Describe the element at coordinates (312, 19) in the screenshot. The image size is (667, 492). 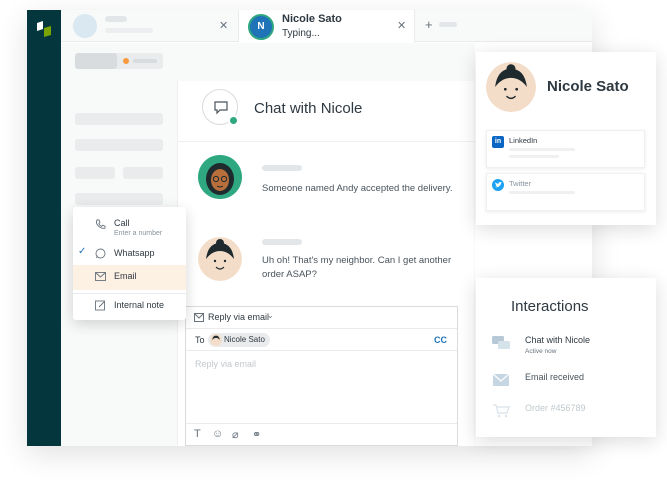
I see `tab-title: Nicole Sato` at that location.